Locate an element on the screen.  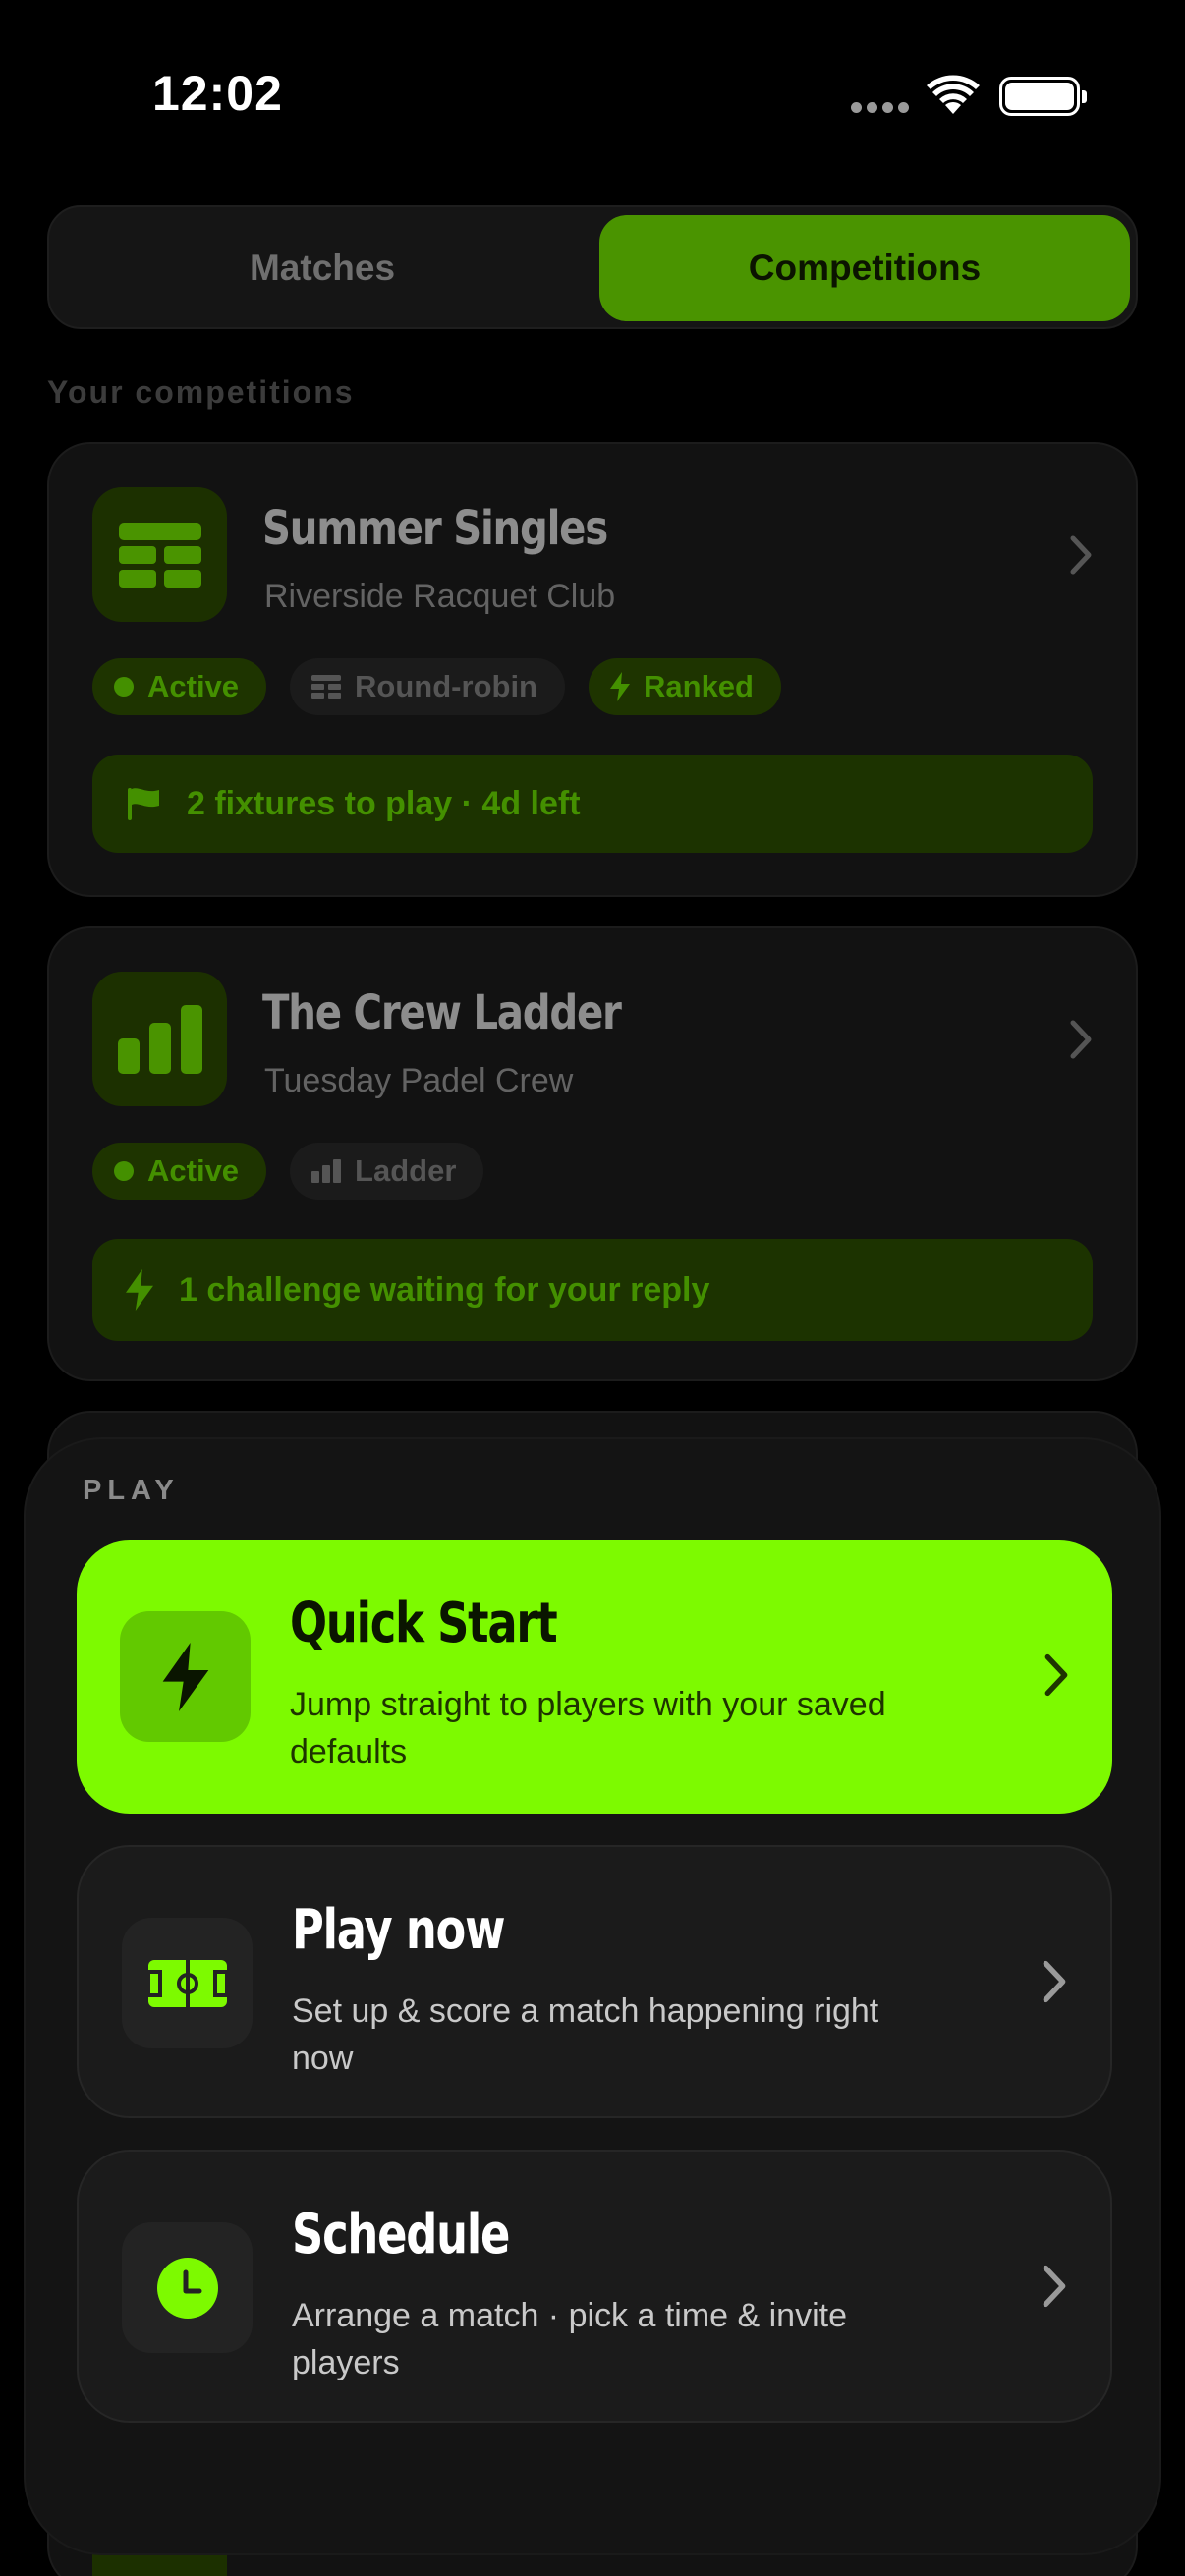
status-time: 12:02 is located at coordinates (217, 93).